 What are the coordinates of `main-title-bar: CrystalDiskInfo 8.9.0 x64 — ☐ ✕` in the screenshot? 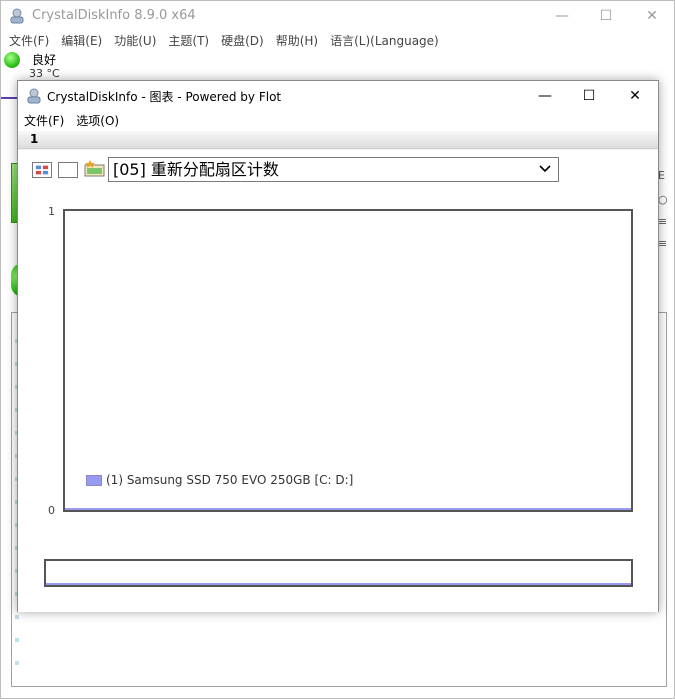 It's located at (337, 16).